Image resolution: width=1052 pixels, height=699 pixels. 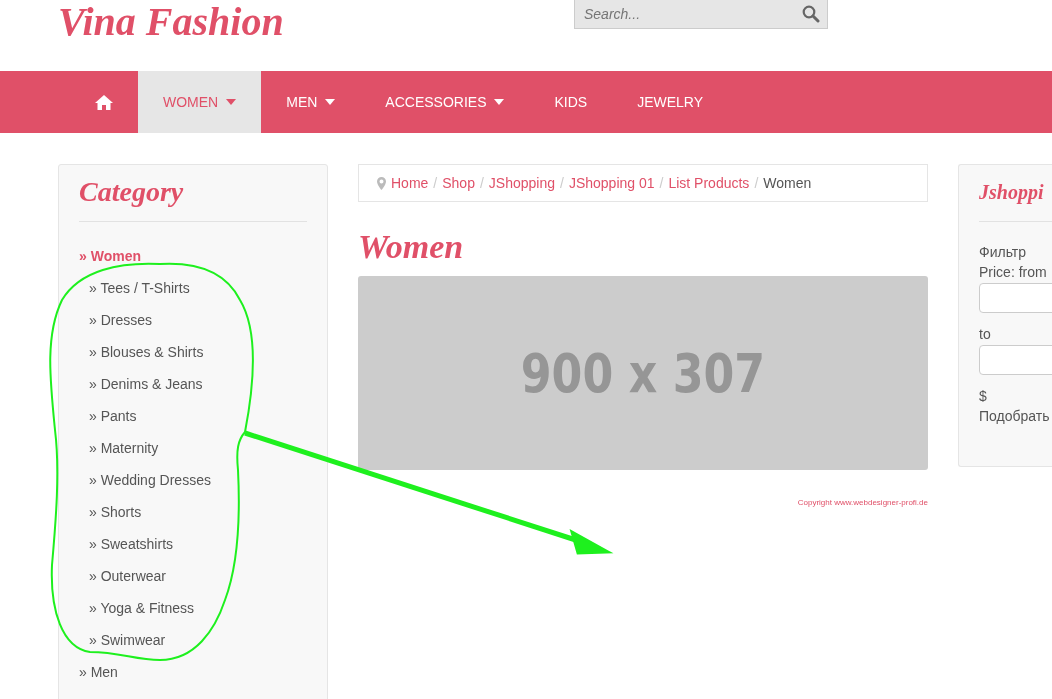 What do you see at coordinates (193, 416) in the screenshot?
I see `category-link: » Pants` at bounding box center [193, 416].